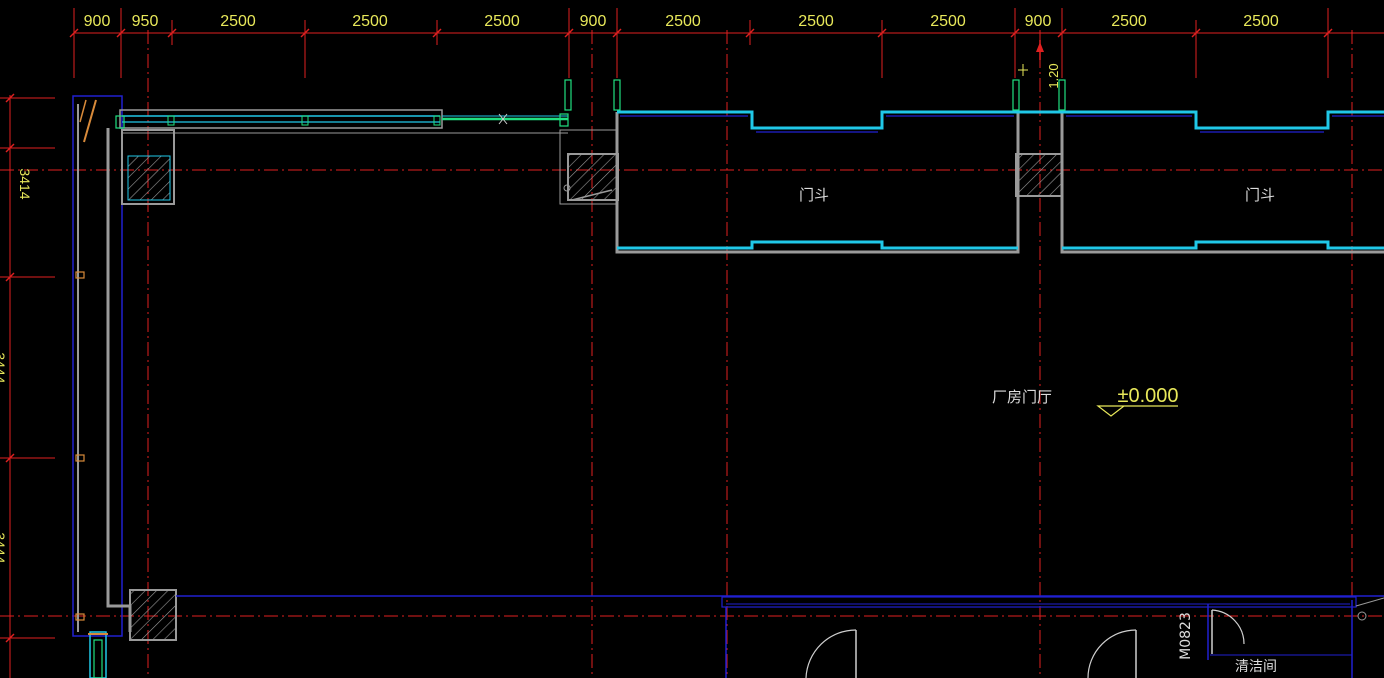 The image size is (1384, 678). I want to click on door-bucket-1-label: 门斗, so click(814, 195).